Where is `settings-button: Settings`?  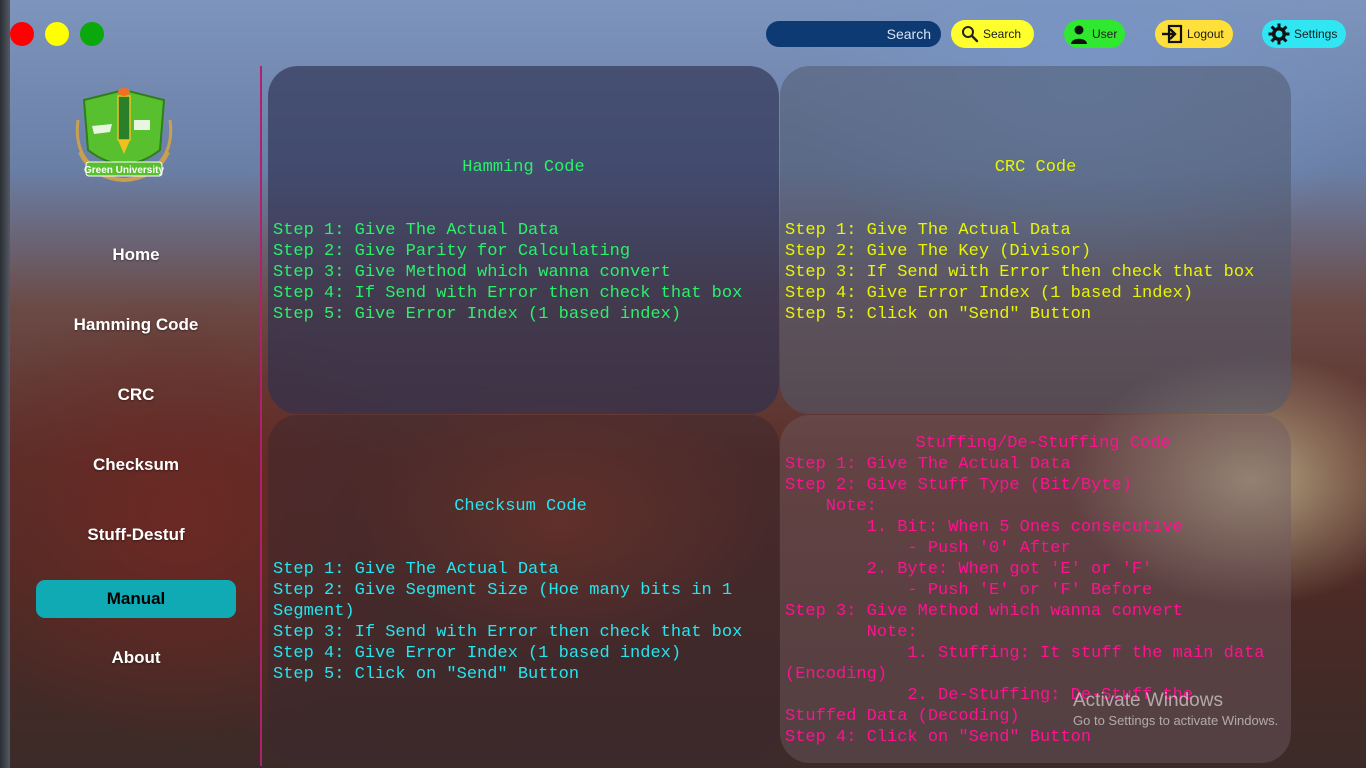
settings-button: Settings is located at coordinates (1304, 34).